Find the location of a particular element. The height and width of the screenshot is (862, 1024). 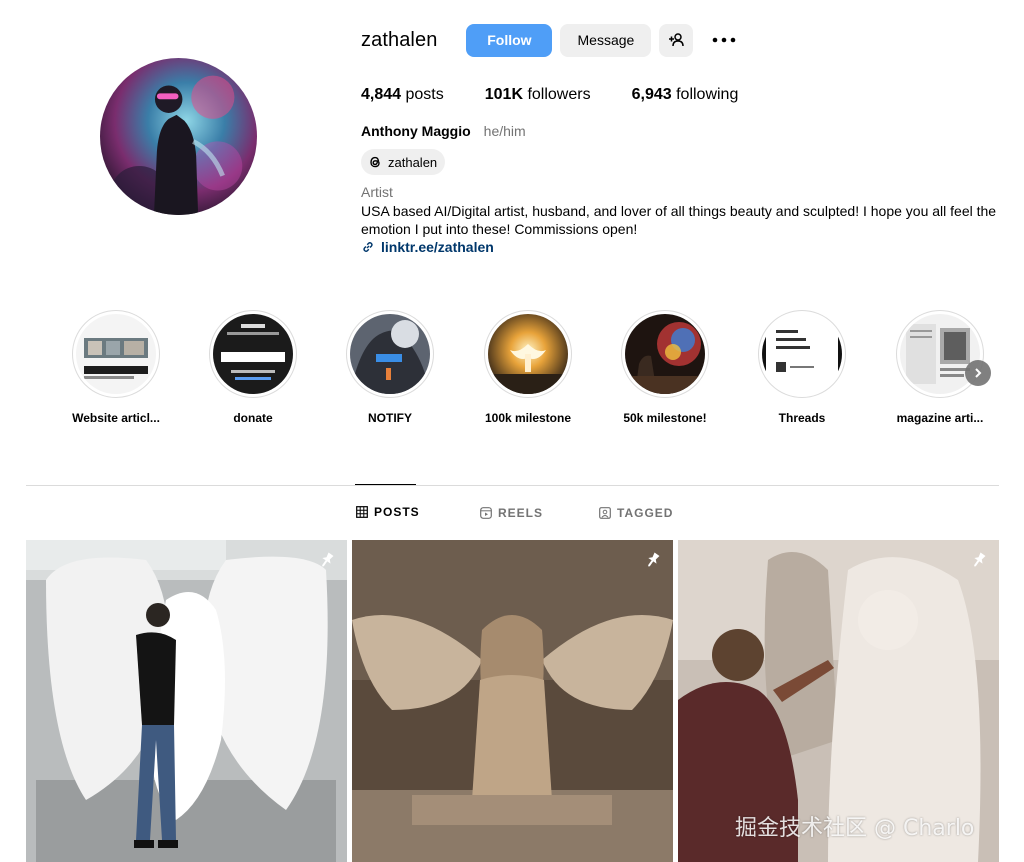

chevron-right-icon is located at coordinates (978, 373).